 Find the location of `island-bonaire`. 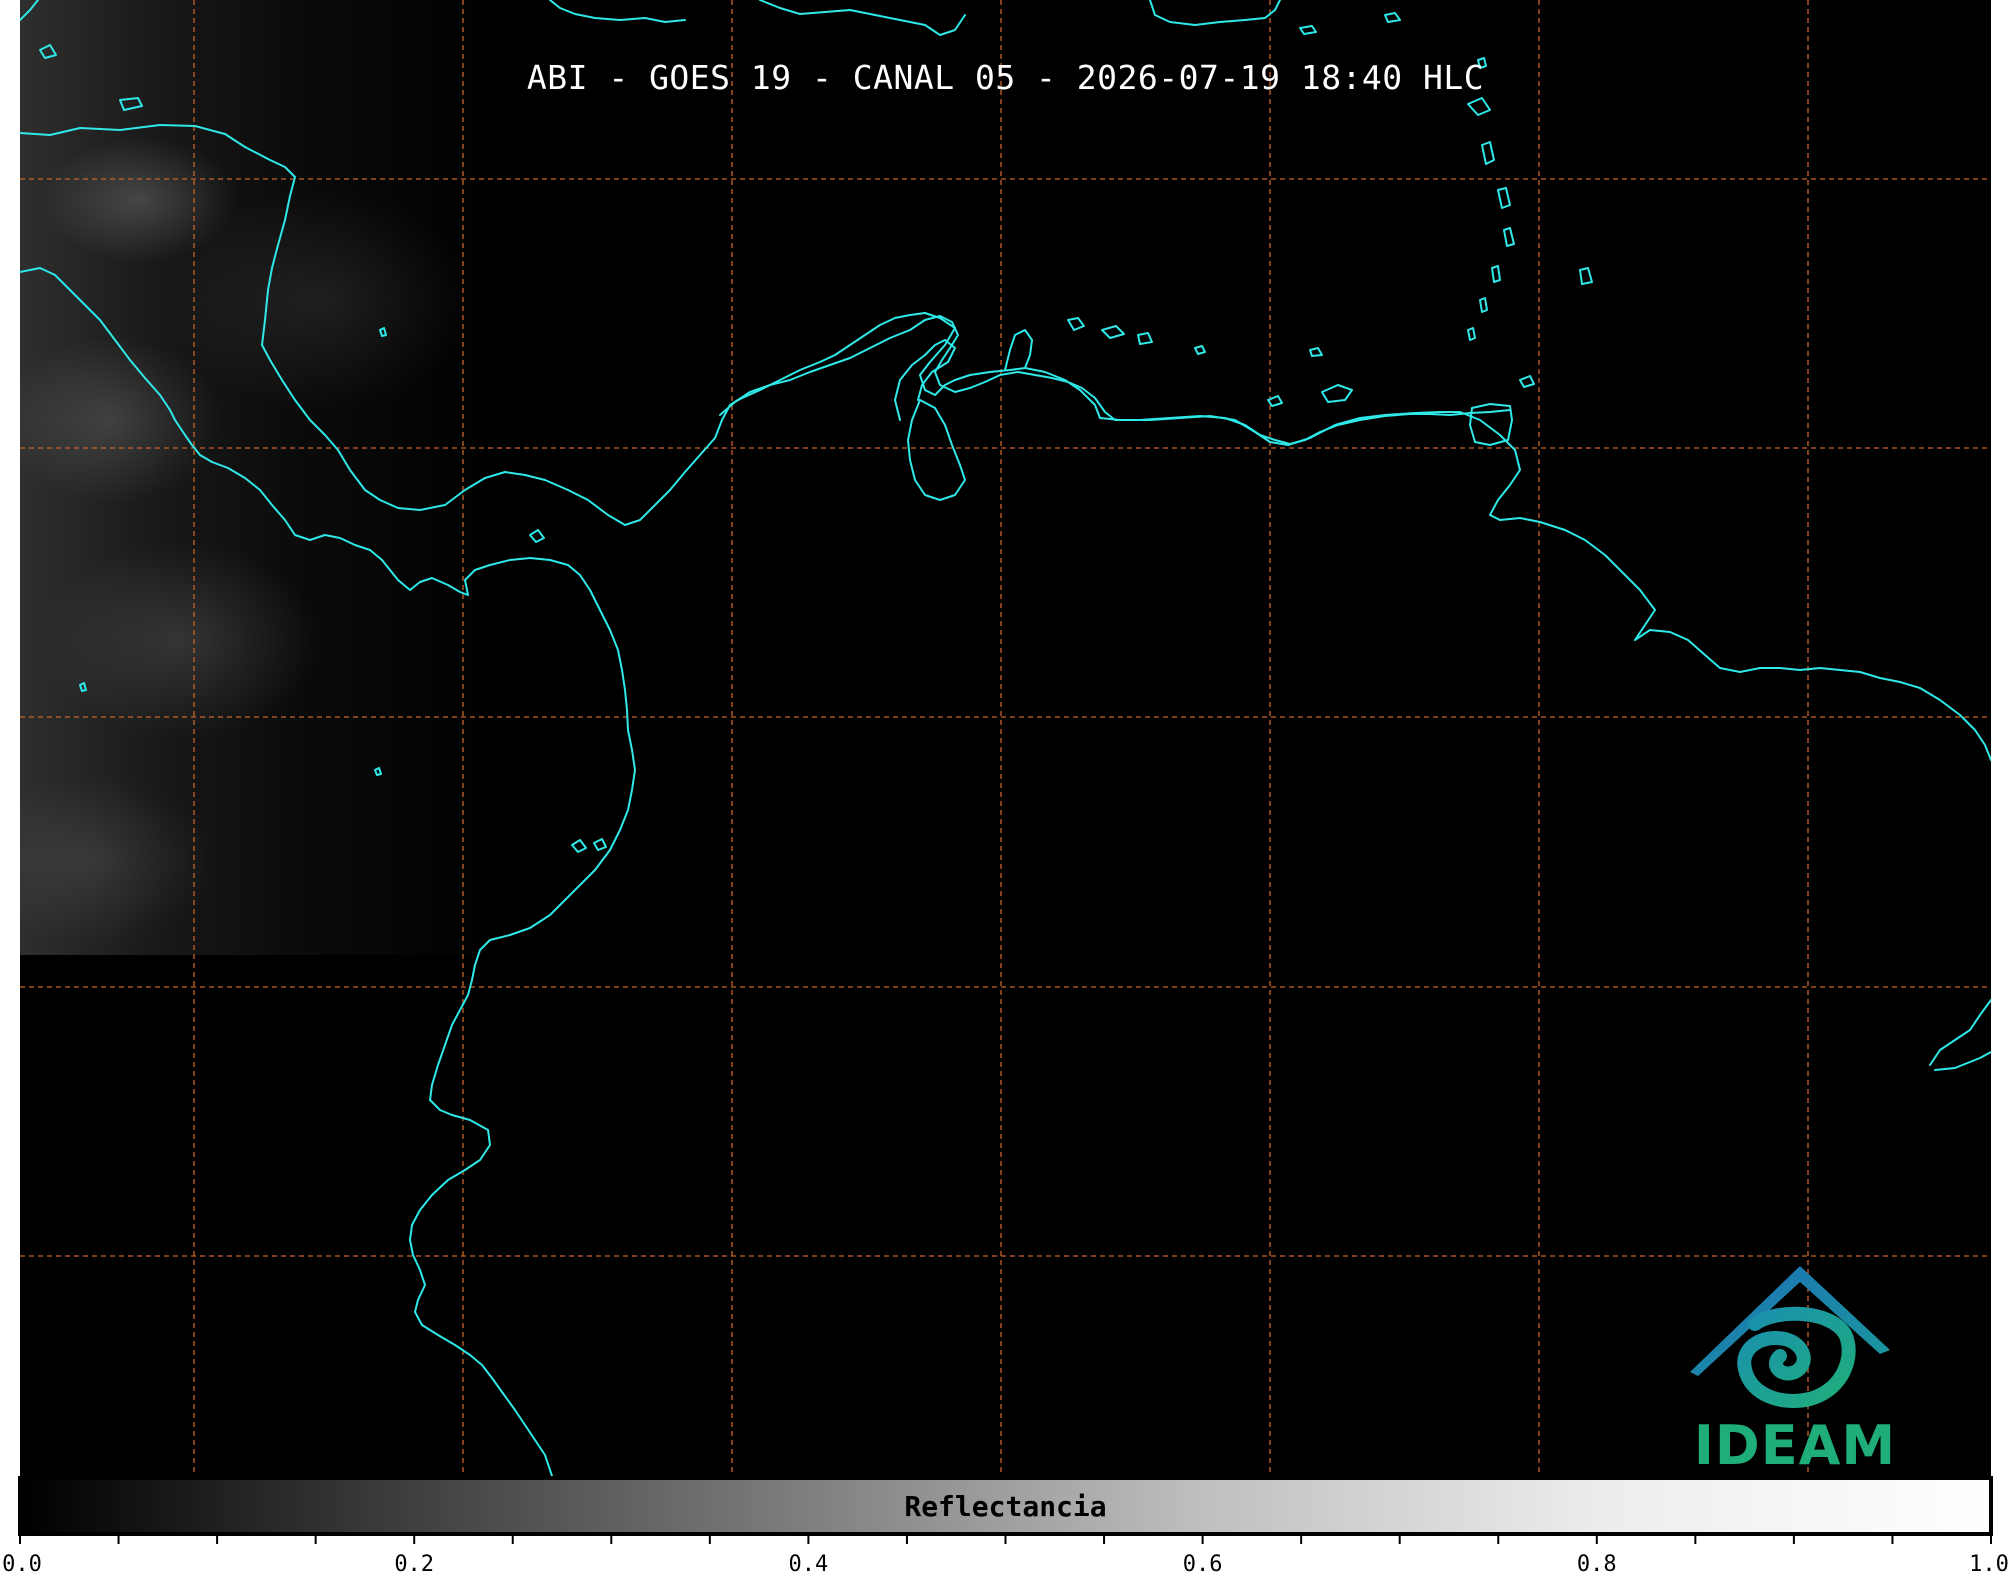

island-bonaire is located at coordinates (1145, 338).